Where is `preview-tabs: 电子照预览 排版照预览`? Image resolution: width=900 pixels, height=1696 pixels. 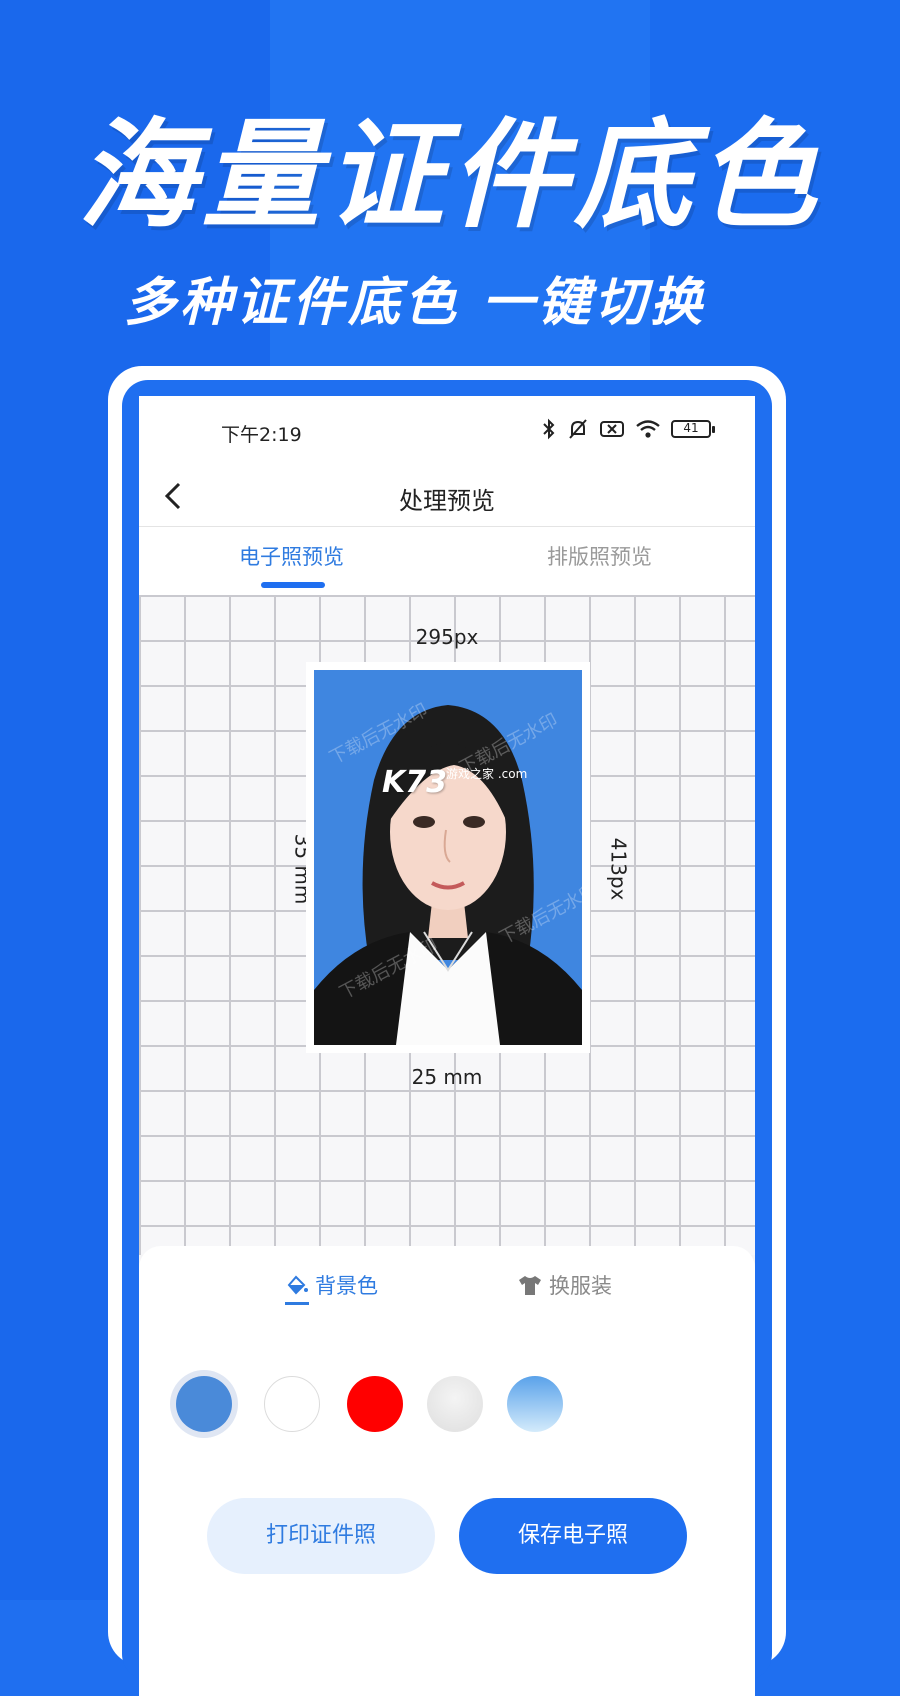
preview-tabs: 电子照预览 排版照预览 is located at coordinates (447, 561).